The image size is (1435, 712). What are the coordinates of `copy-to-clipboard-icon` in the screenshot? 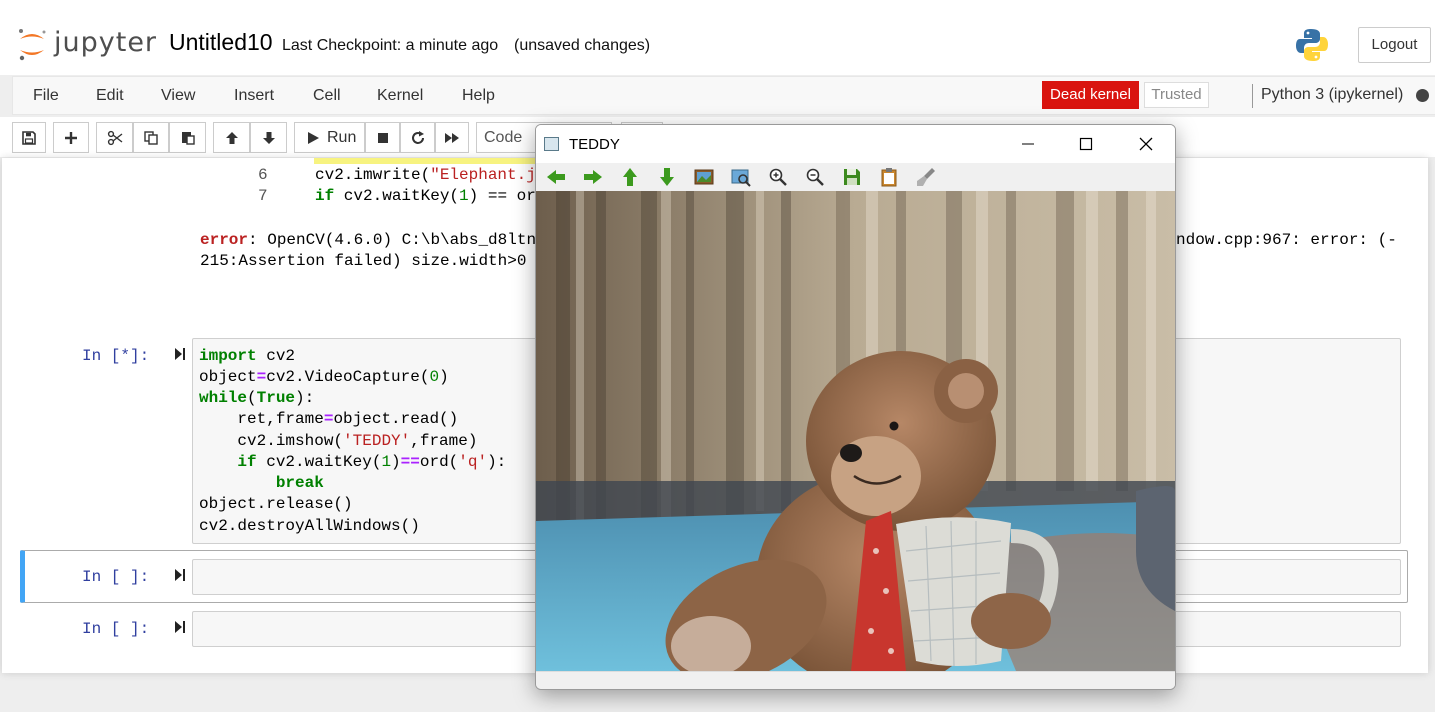 It's located at (889, 177).